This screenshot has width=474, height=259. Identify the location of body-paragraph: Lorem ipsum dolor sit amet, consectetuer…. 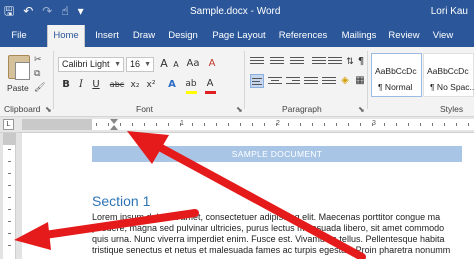
(283, 234).